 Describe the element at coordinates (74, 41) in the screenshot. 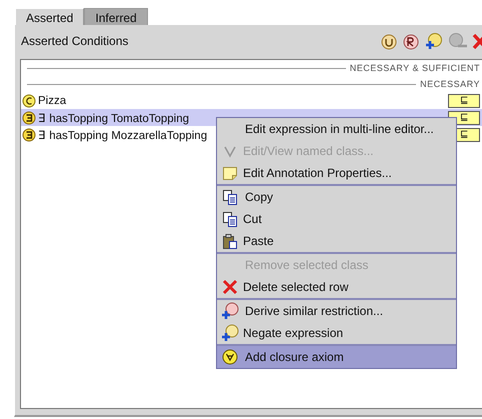

I see `panel-title: Asserted Conditions` at that location.